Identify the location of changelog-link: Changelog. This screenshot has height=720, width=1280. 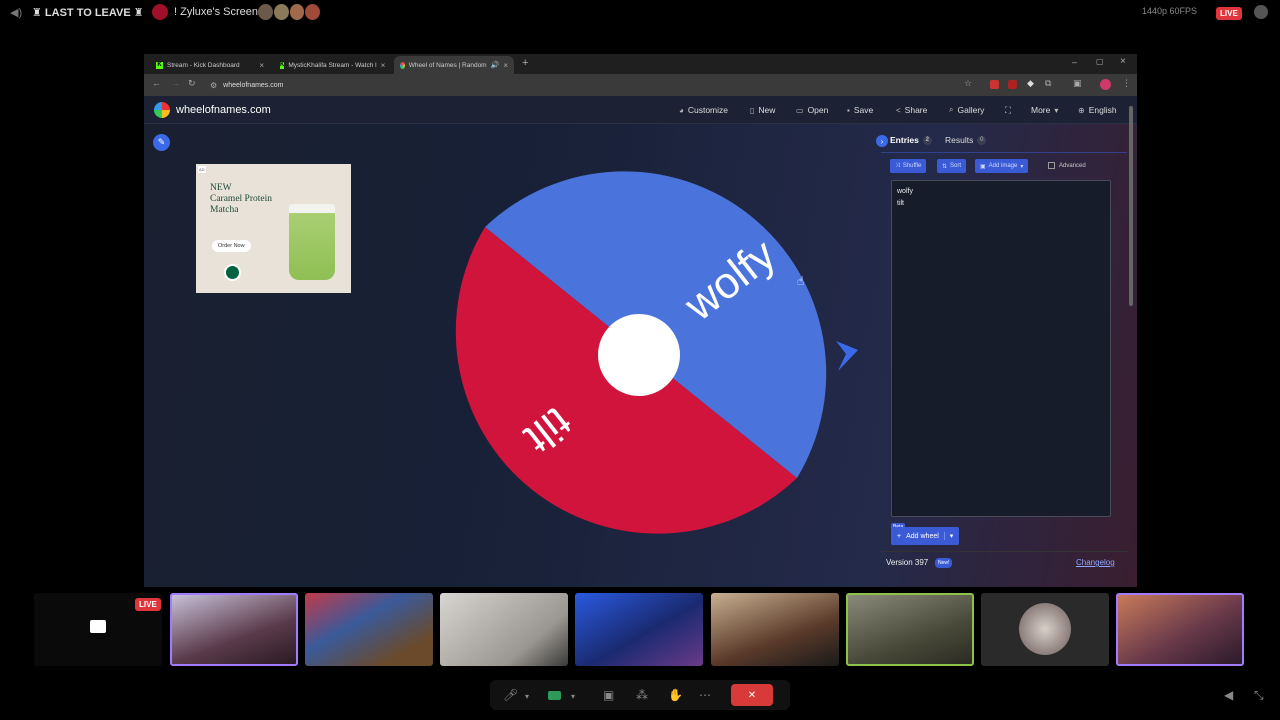
(1095, 562).